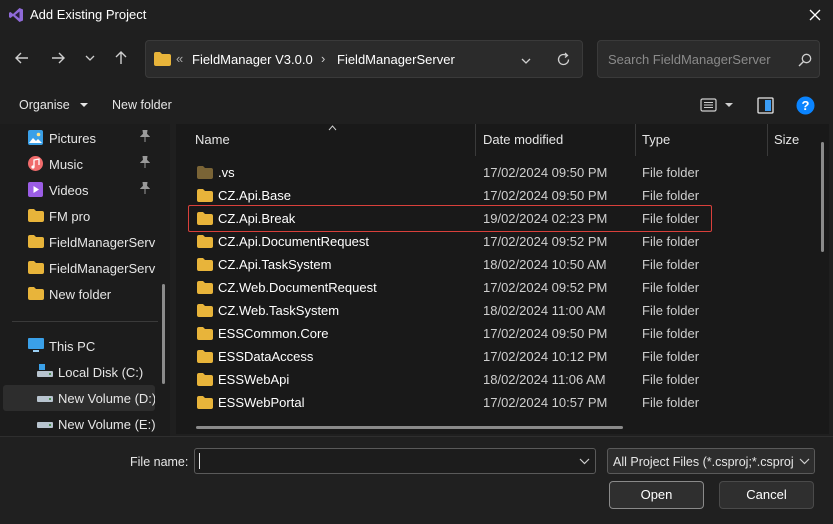  I want to click on close-button, so click(815, 15).